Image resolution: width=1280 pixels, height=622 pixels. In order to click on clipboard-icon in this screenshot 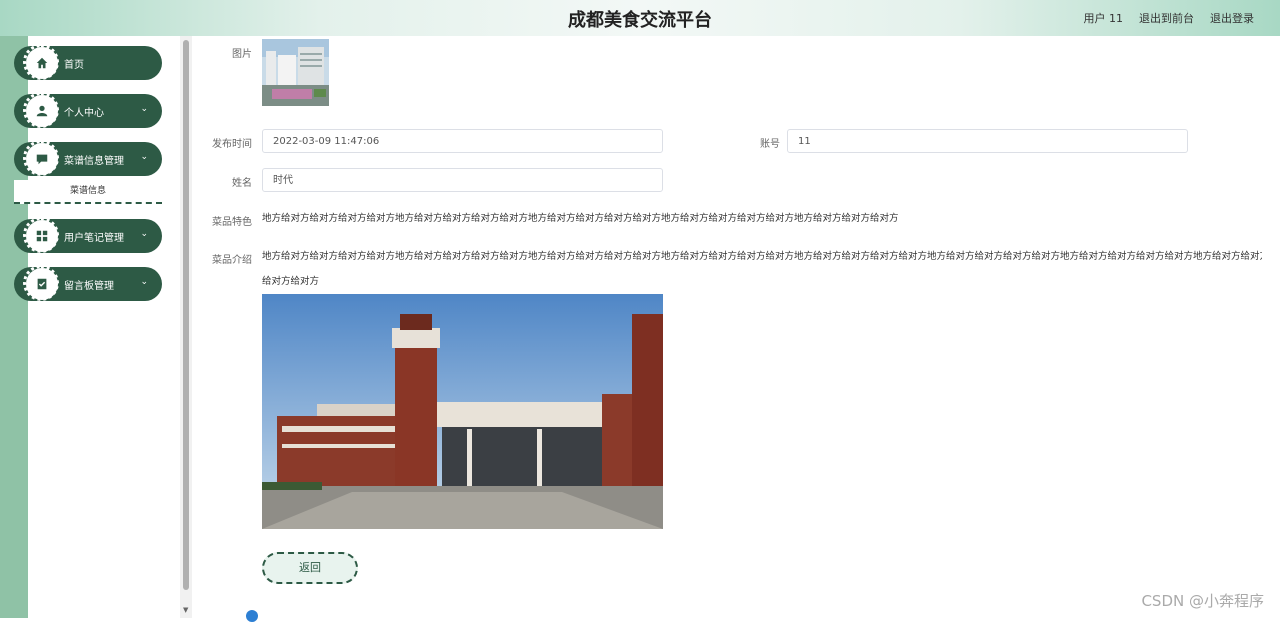, I will do `click(41, 283)`.